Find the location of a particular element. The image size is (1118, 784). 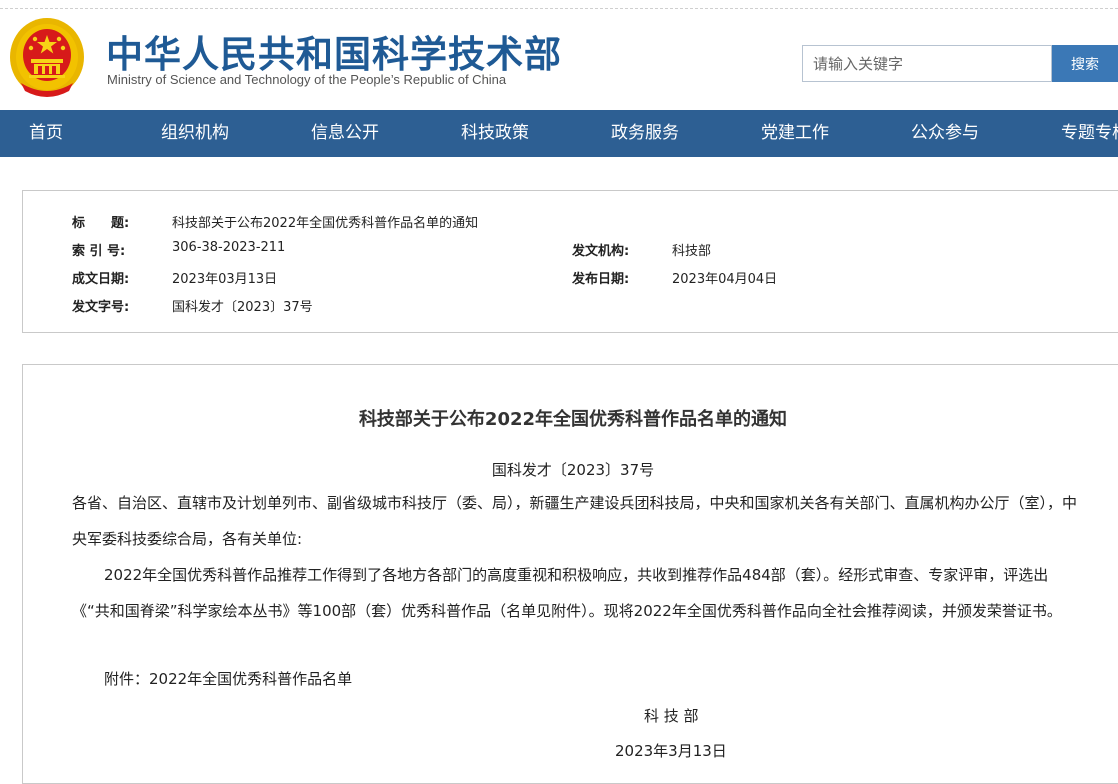

article-signer: 科 技 部 is located at coordinates (671, 716).